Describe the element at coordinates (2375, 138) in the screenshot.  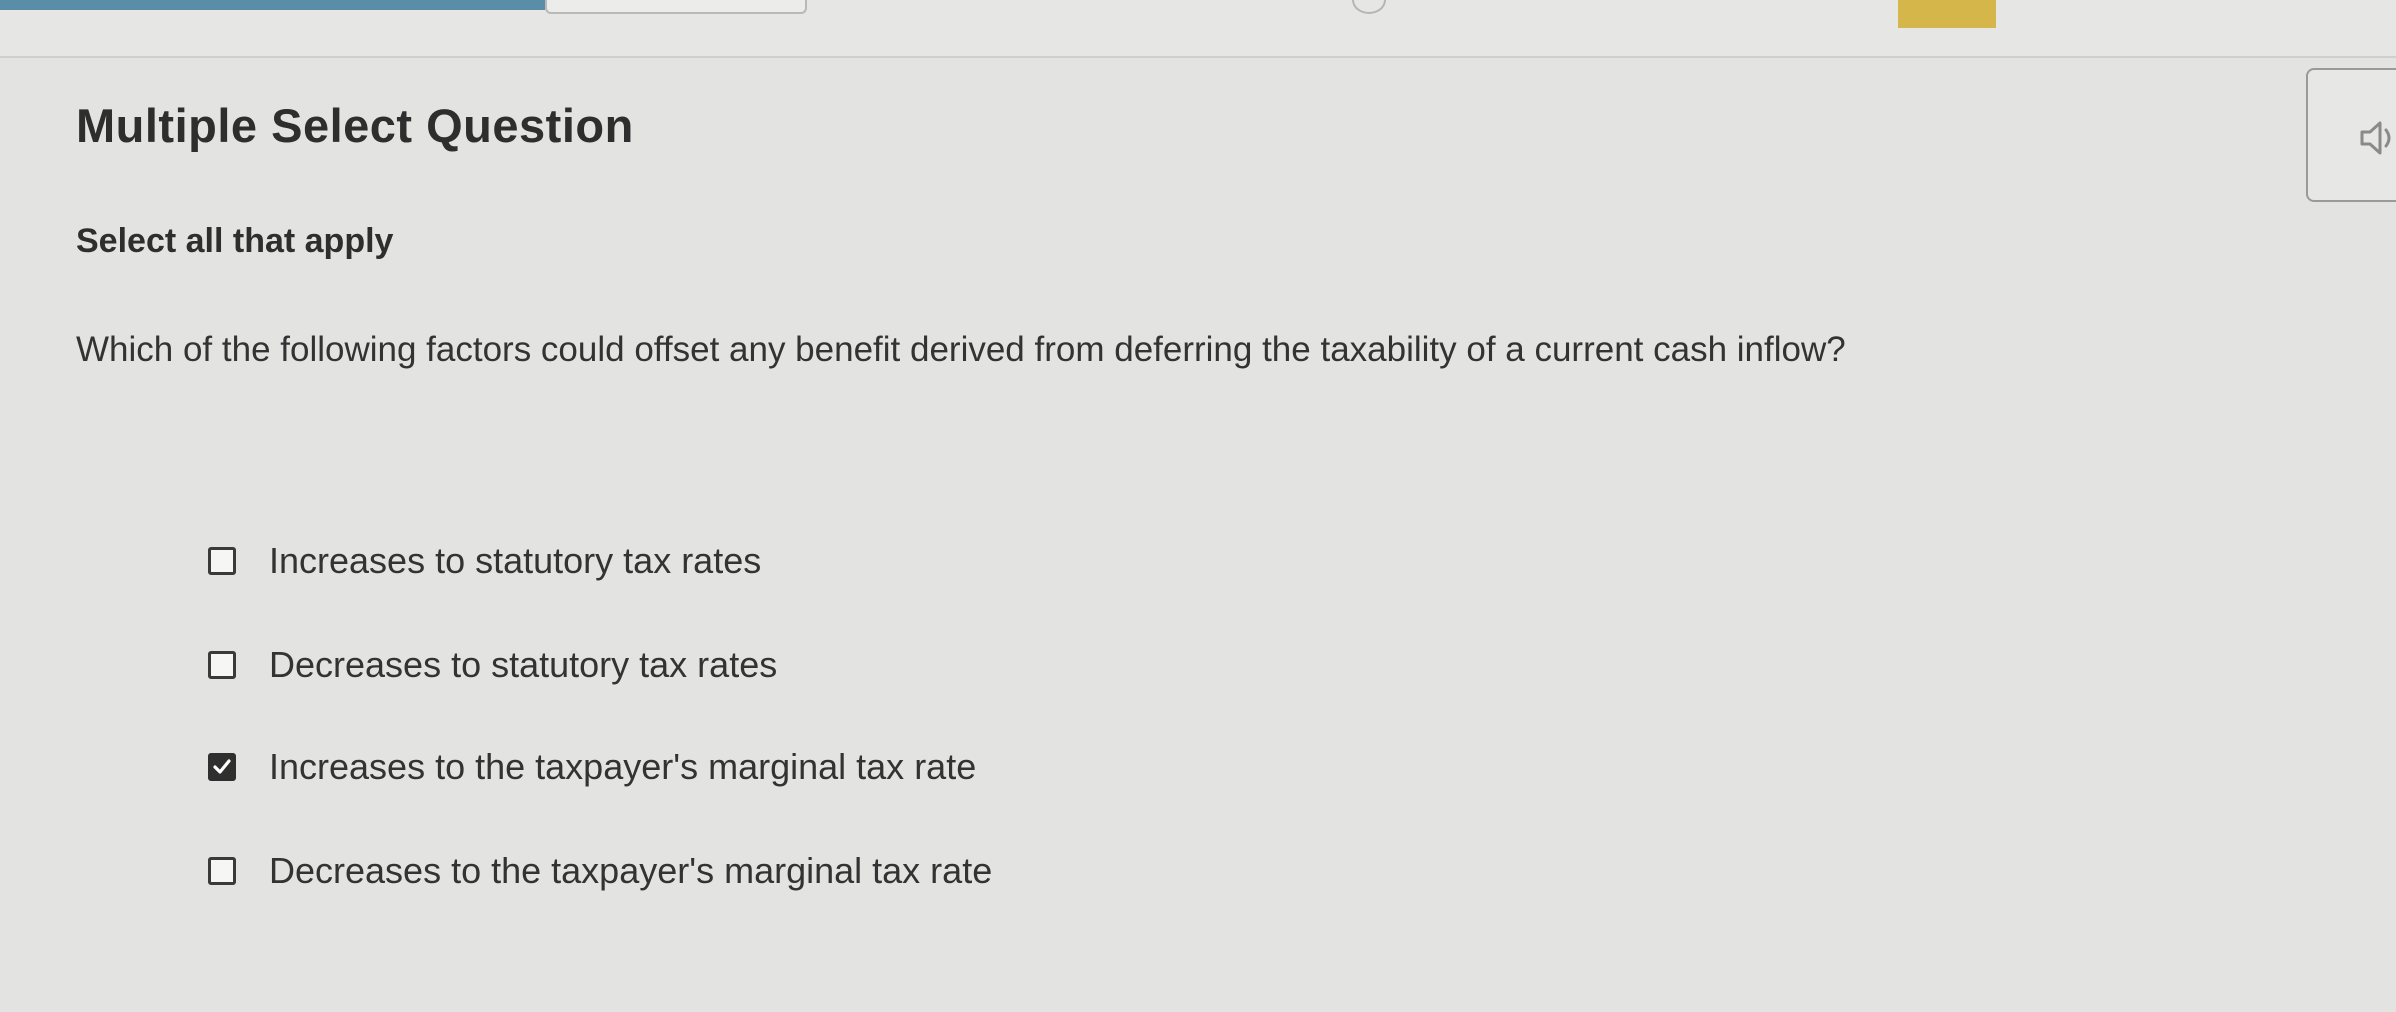
I see `speaker-icon` at that location.